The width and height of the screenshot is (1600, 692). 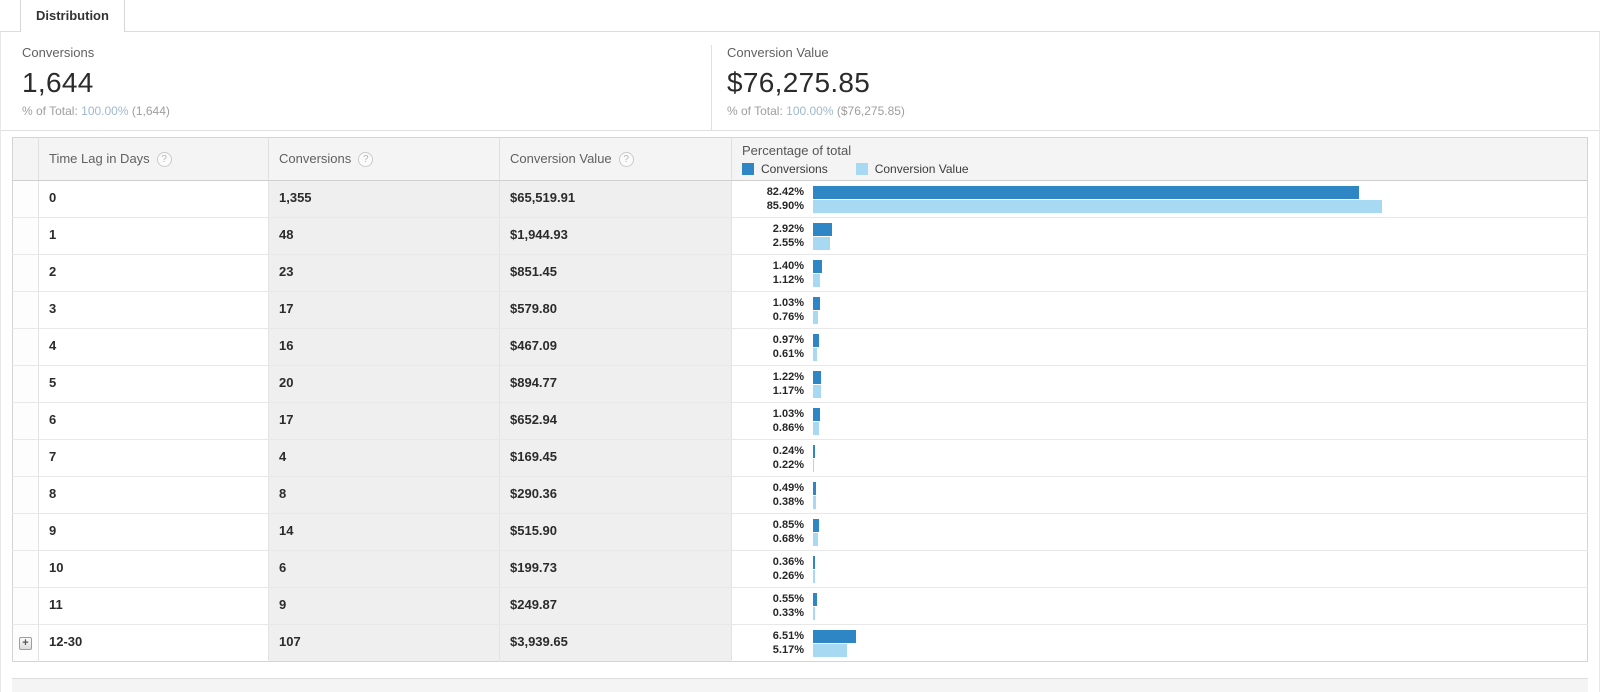 I want to click on chart-legend: Conversions Conversion Value, so click(x=1164, y=169).